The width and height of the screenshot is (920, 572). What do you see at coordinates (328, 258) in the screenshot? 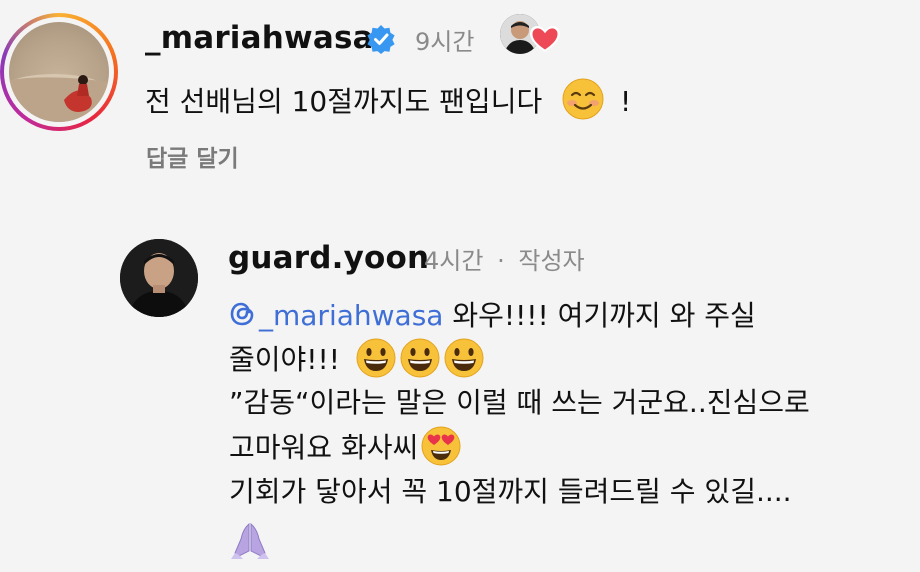
I see `reply-username: guard.yoon` at bounding box center [328, 258].